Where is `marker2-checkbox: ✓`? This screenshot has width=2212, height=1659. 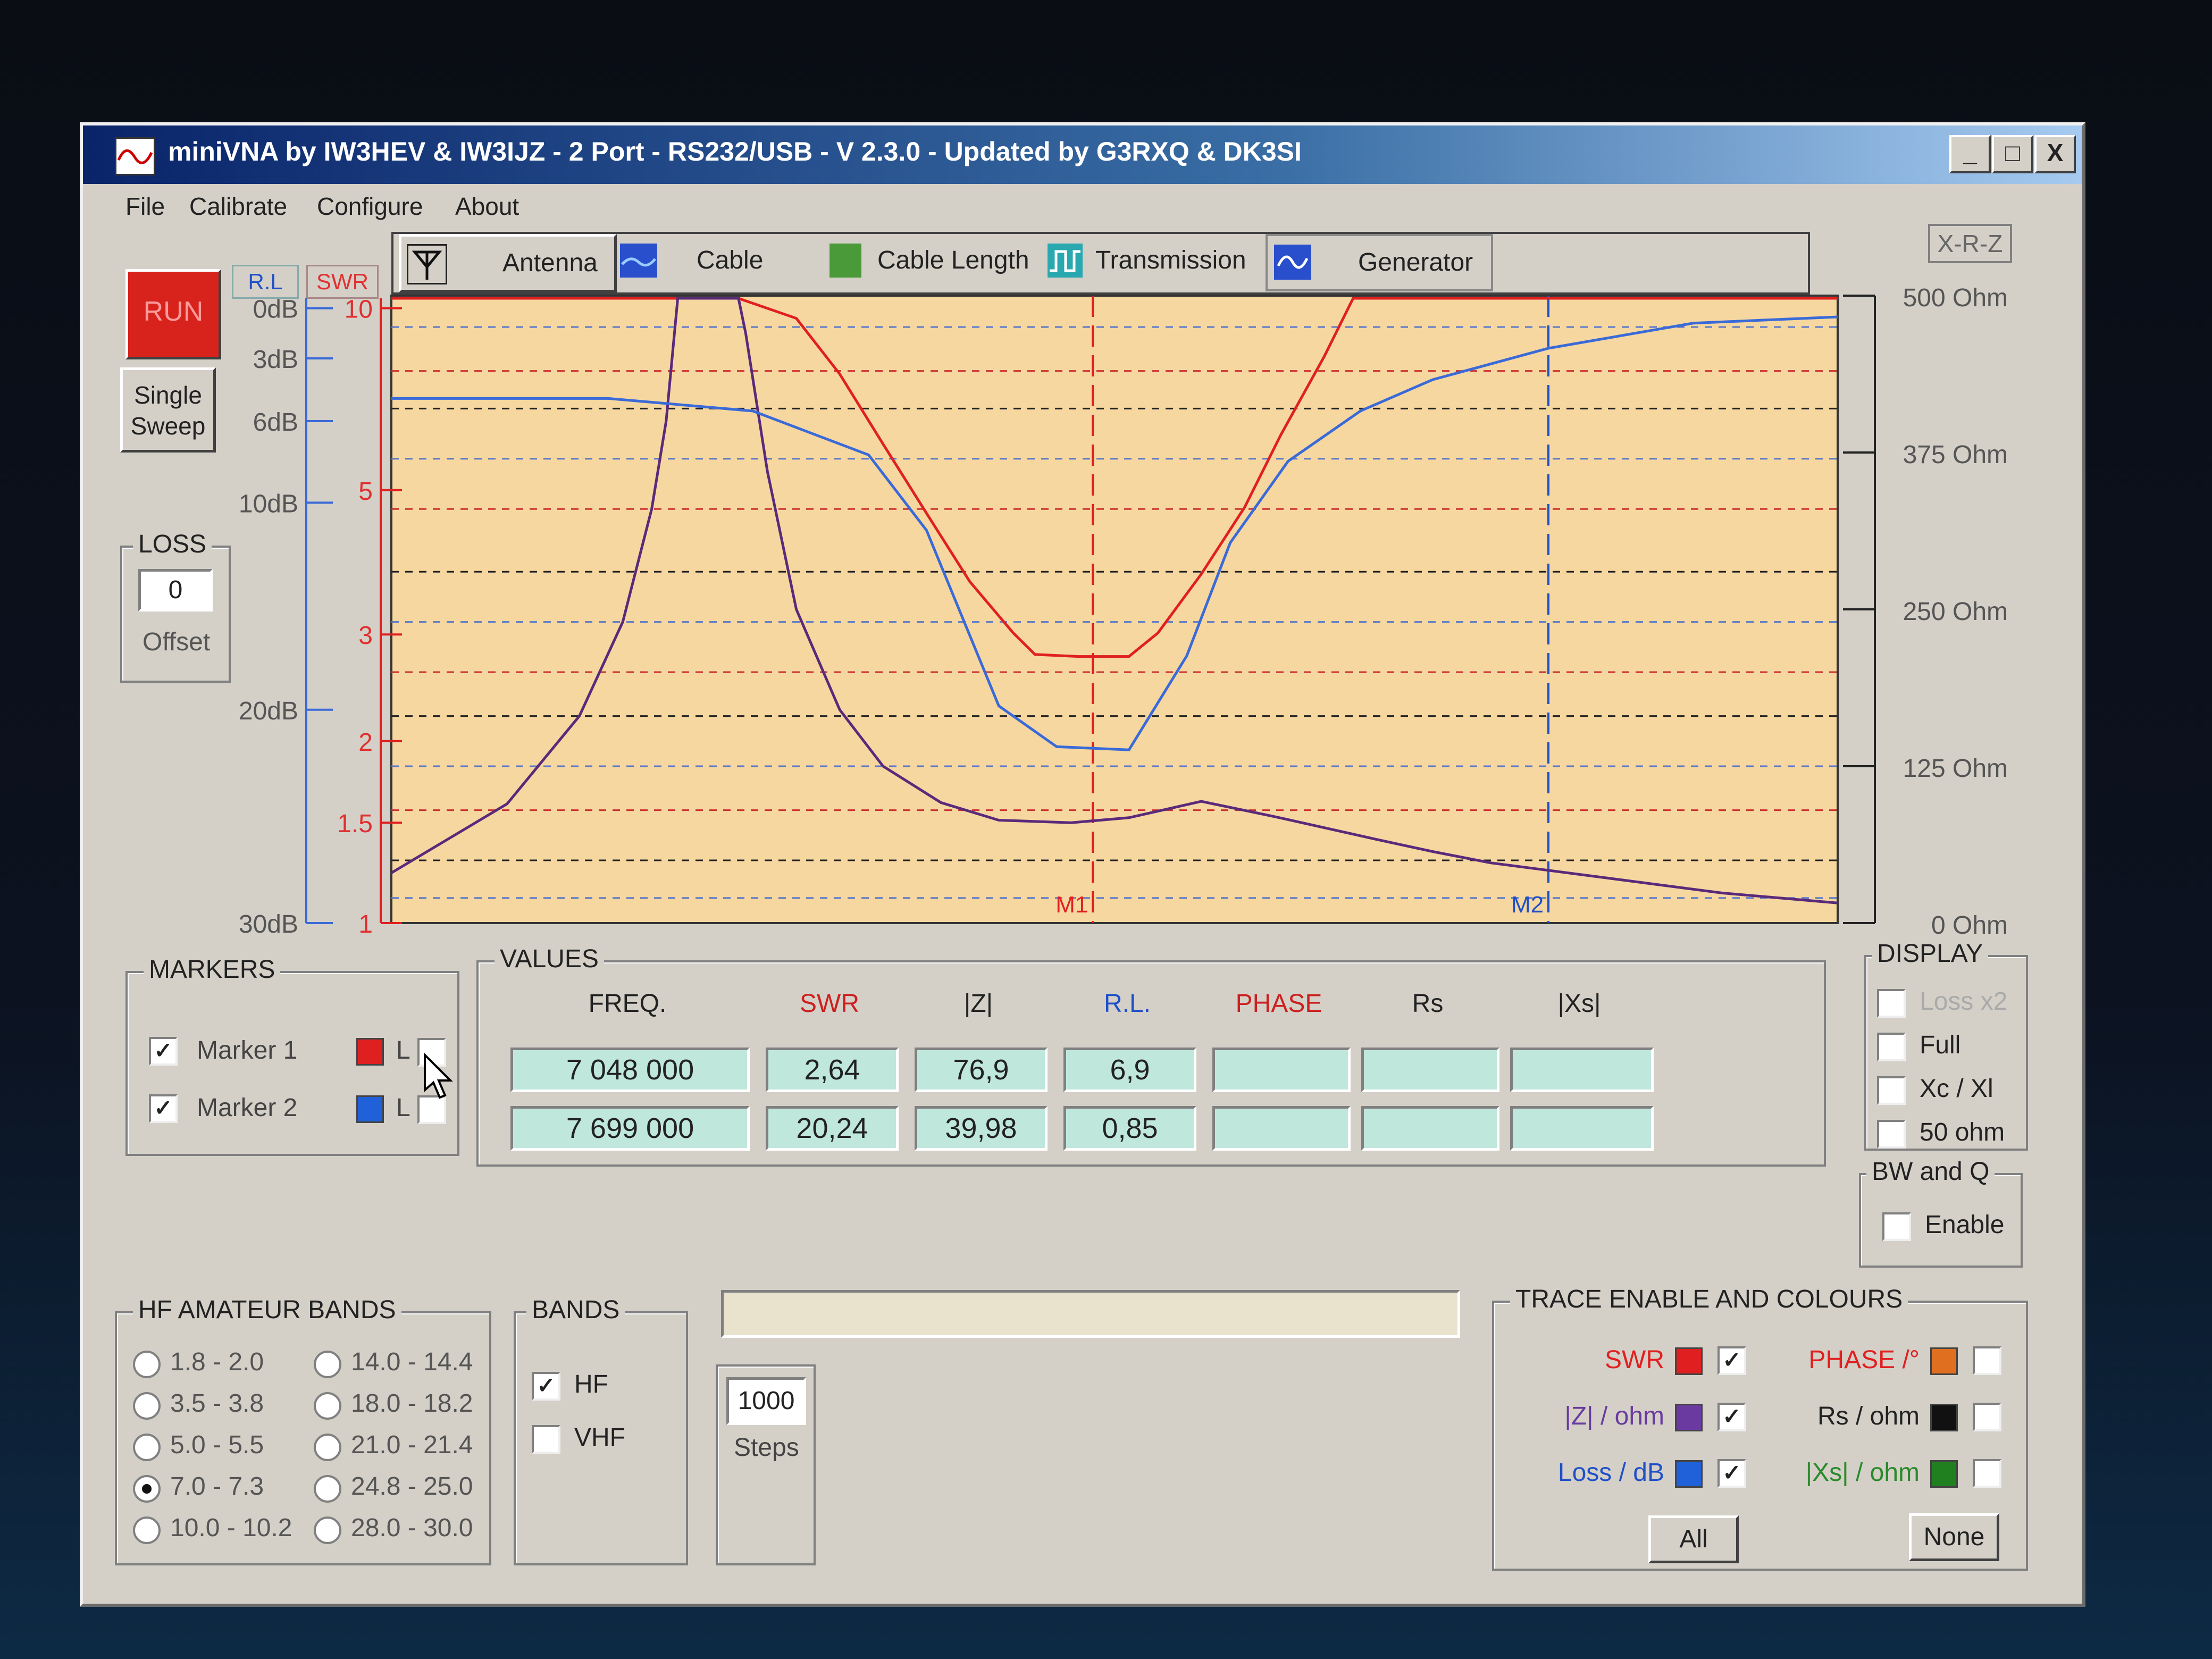 marker2-checkbox: ✓ is located at coordinates (163, 1108).